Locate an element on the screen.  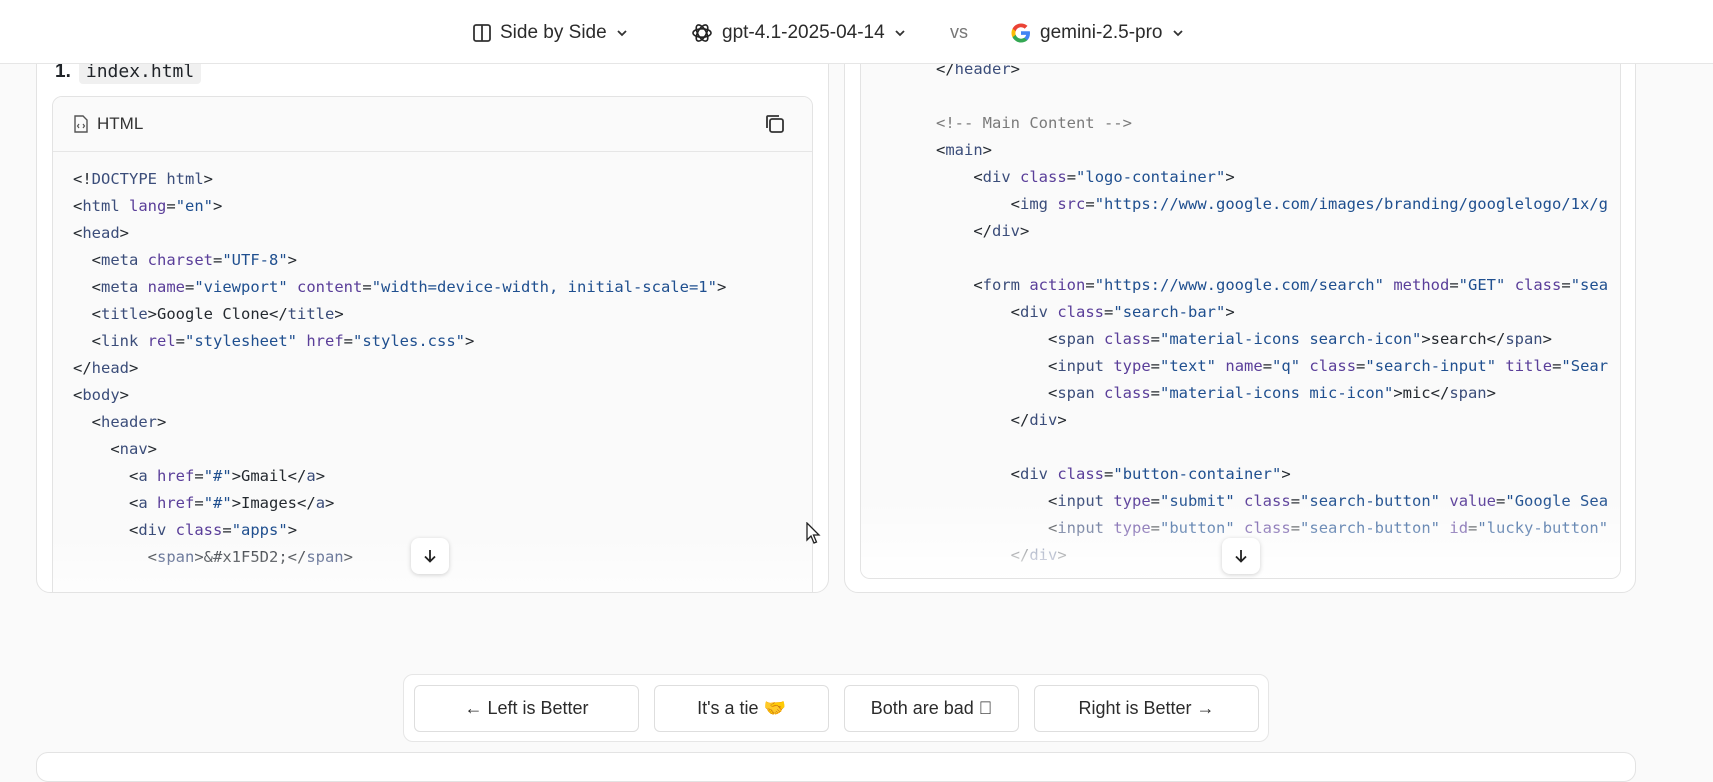
code-token: form is located at coordinates (1001, 285).